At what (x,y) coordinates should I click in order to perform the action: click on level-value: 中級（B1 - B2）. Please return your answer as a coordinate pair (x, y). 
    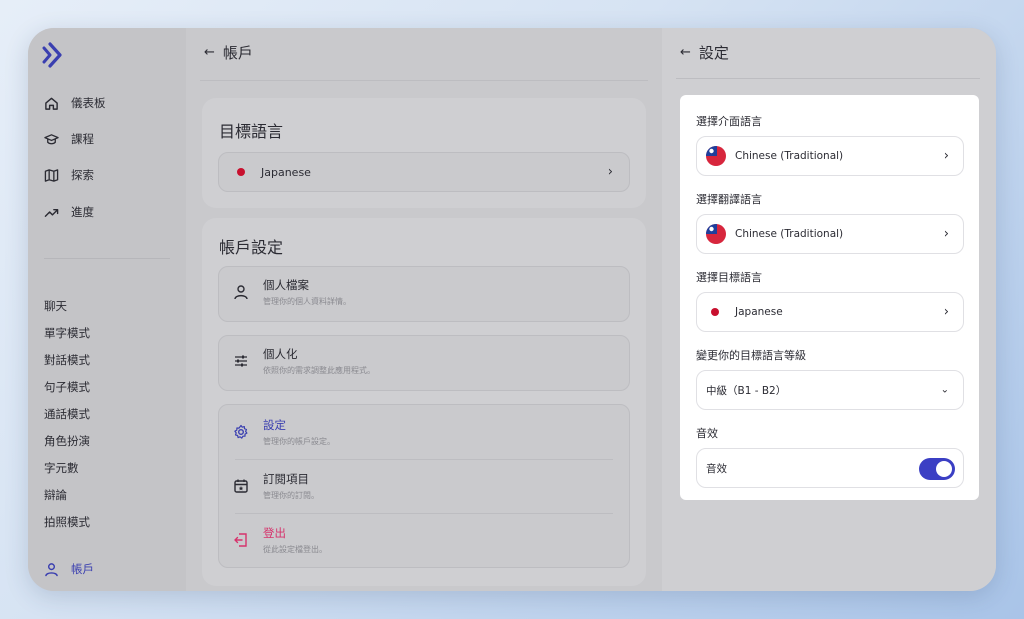
    Looking at the image, I should click on (746, 390).